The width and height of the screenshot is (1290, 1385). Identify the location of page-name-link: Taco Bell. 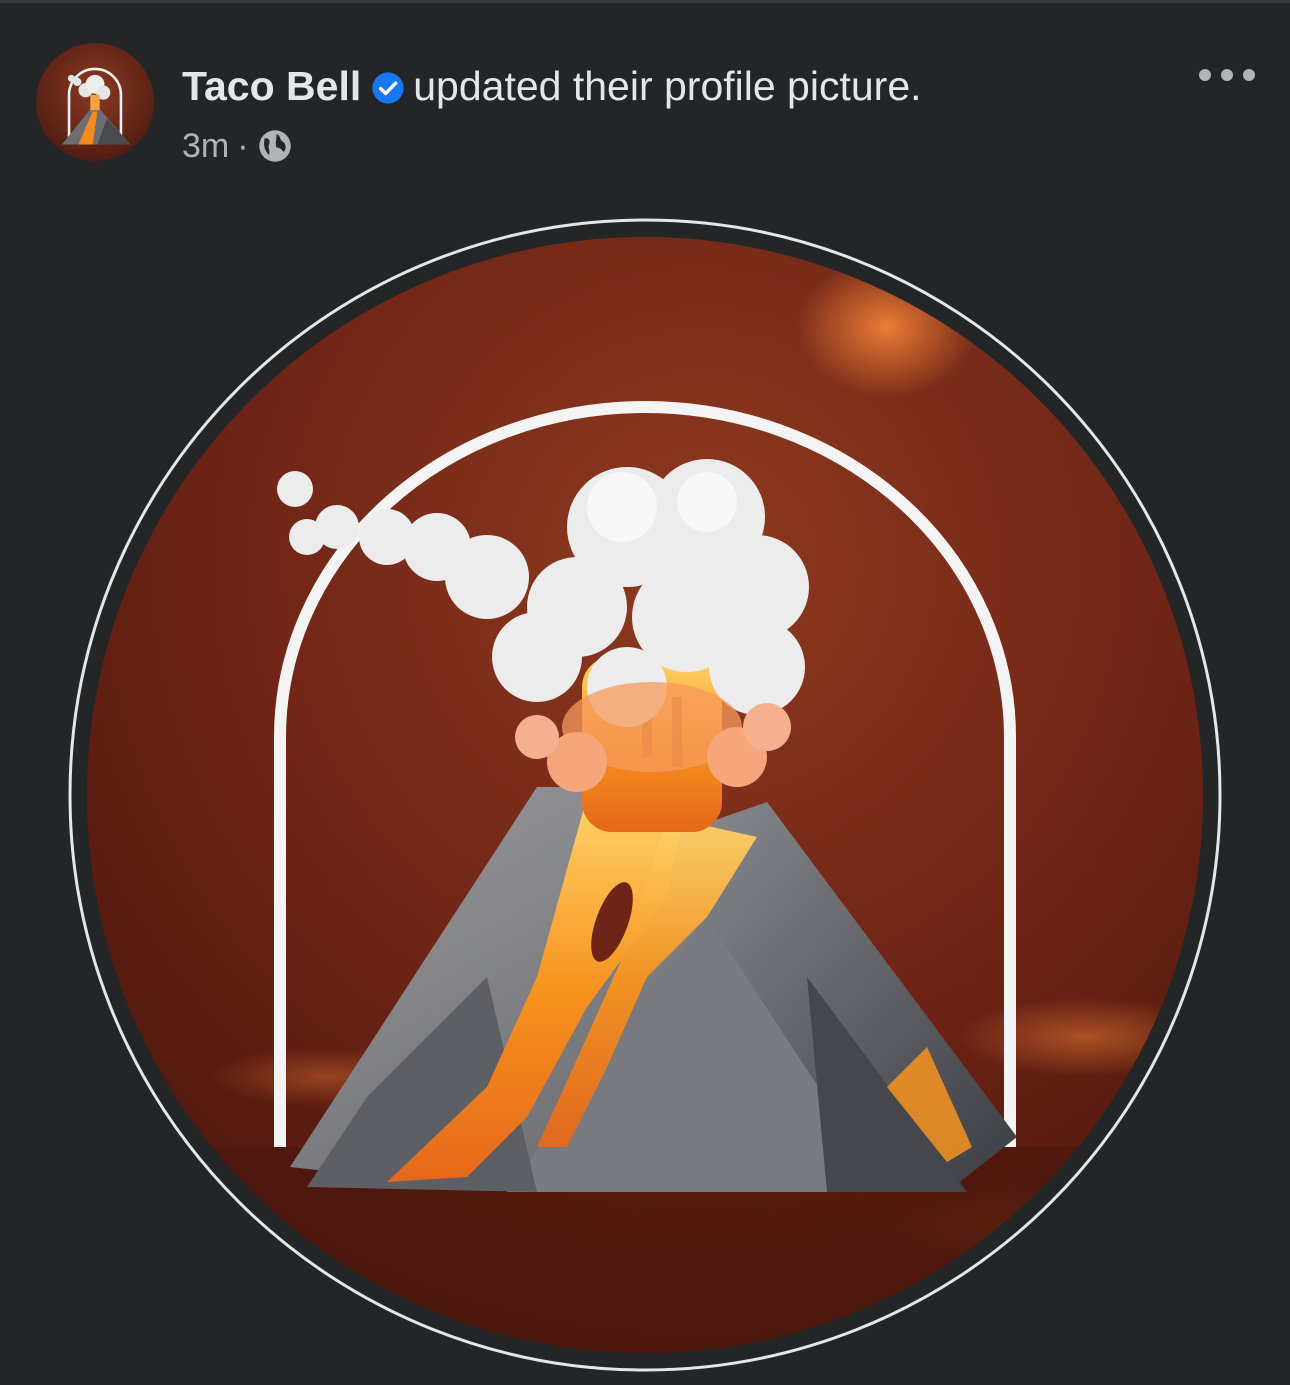
(271, 86).